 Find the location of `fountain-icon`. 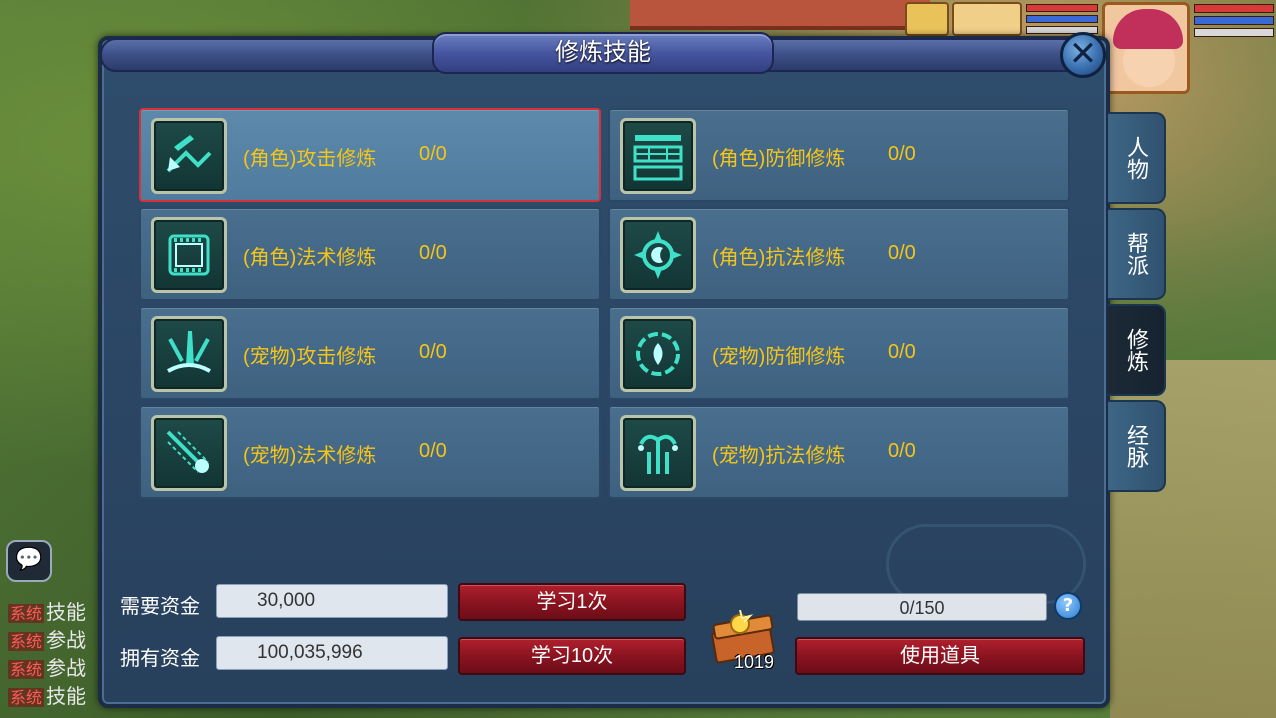

fountain-icon is located at coordinates (658, 453).